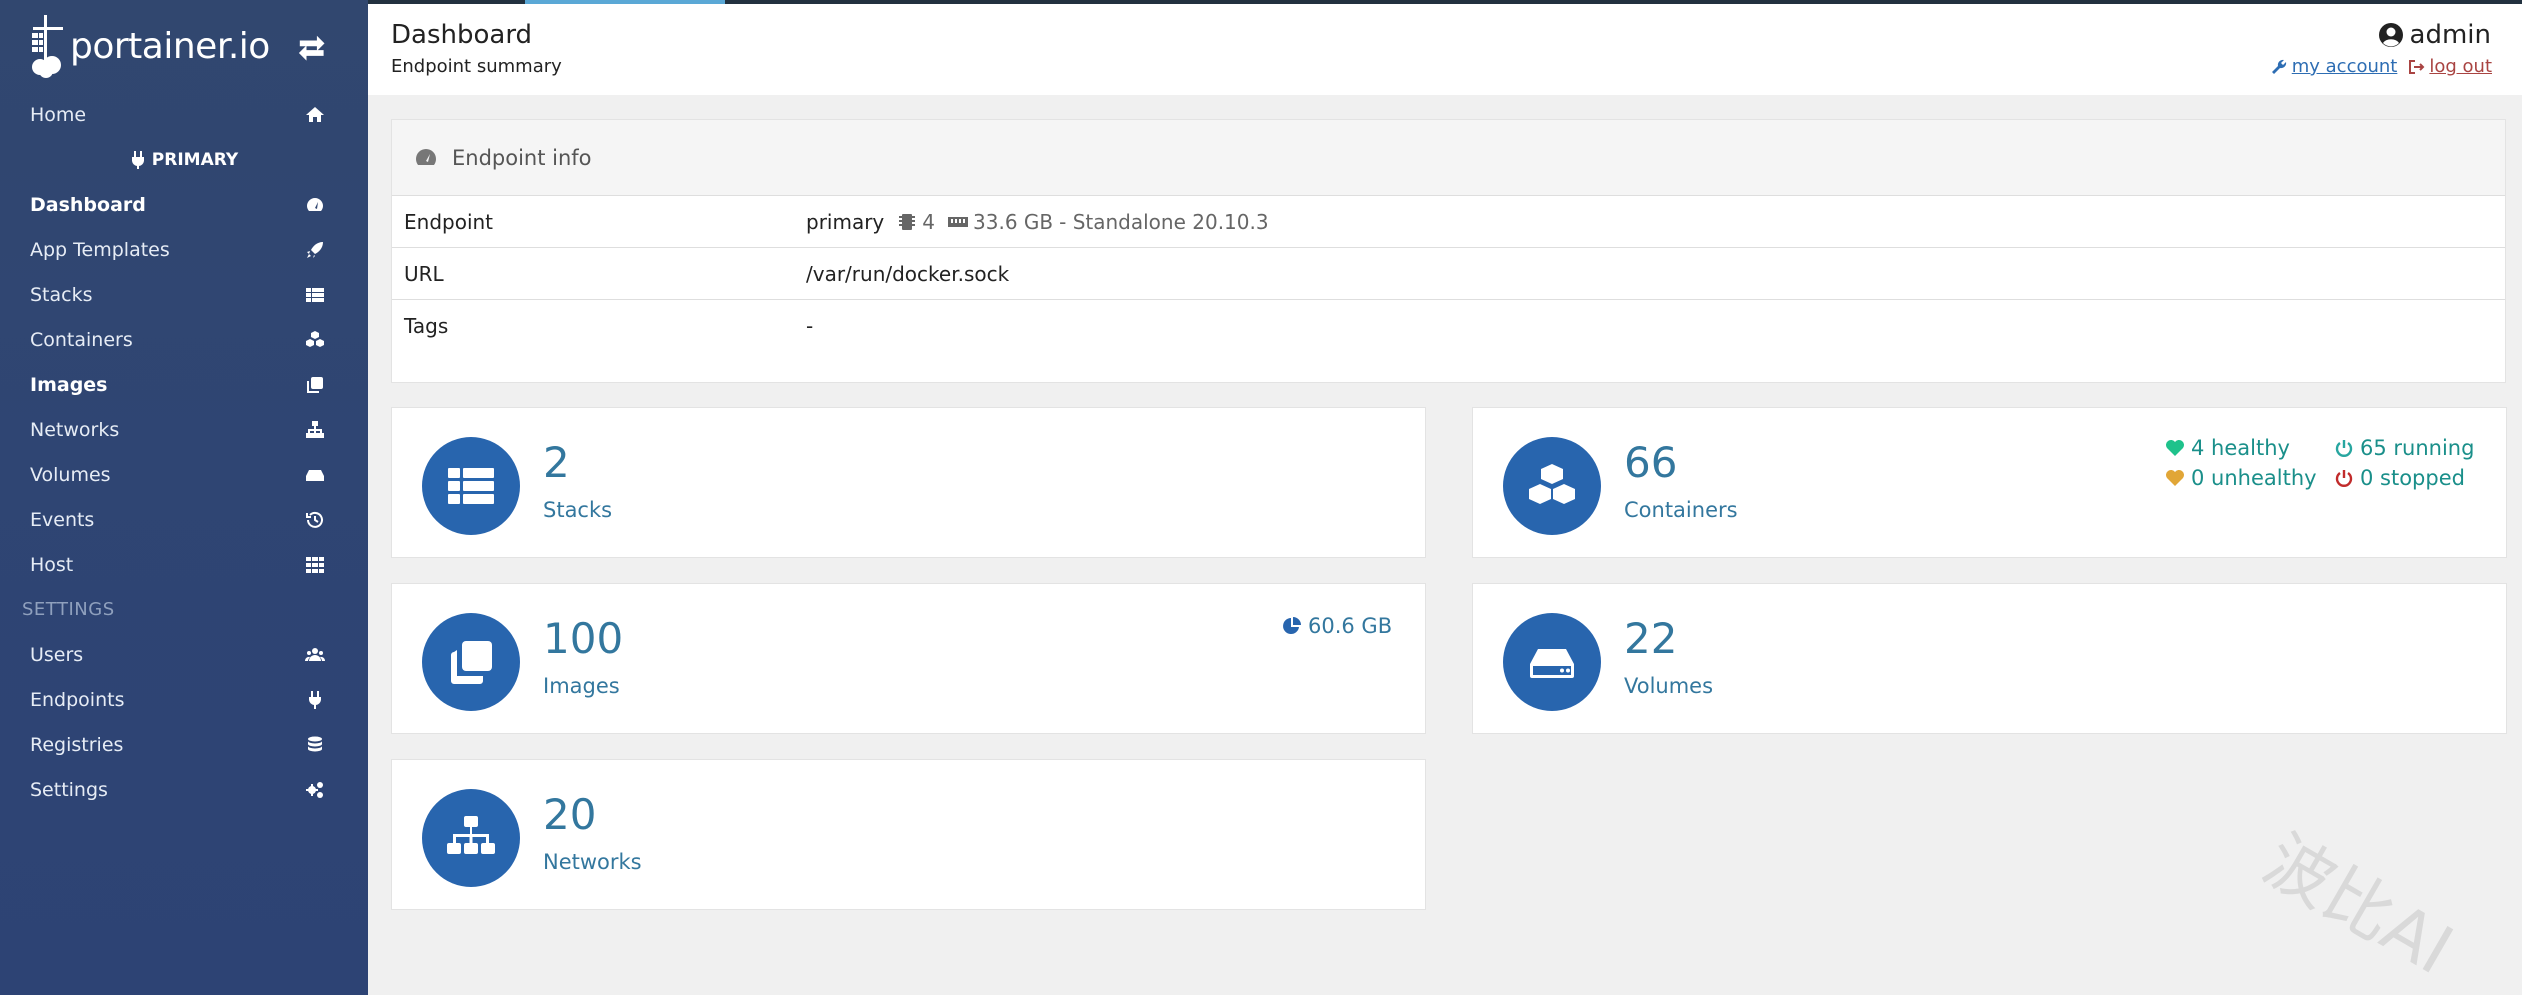 The width and height of the screenshot is (2522, 995). What do you see at coordinates (184, 429) in the screenshot?
I see `sidebar-item-networks: Networks` at bounding box center [184, 429].